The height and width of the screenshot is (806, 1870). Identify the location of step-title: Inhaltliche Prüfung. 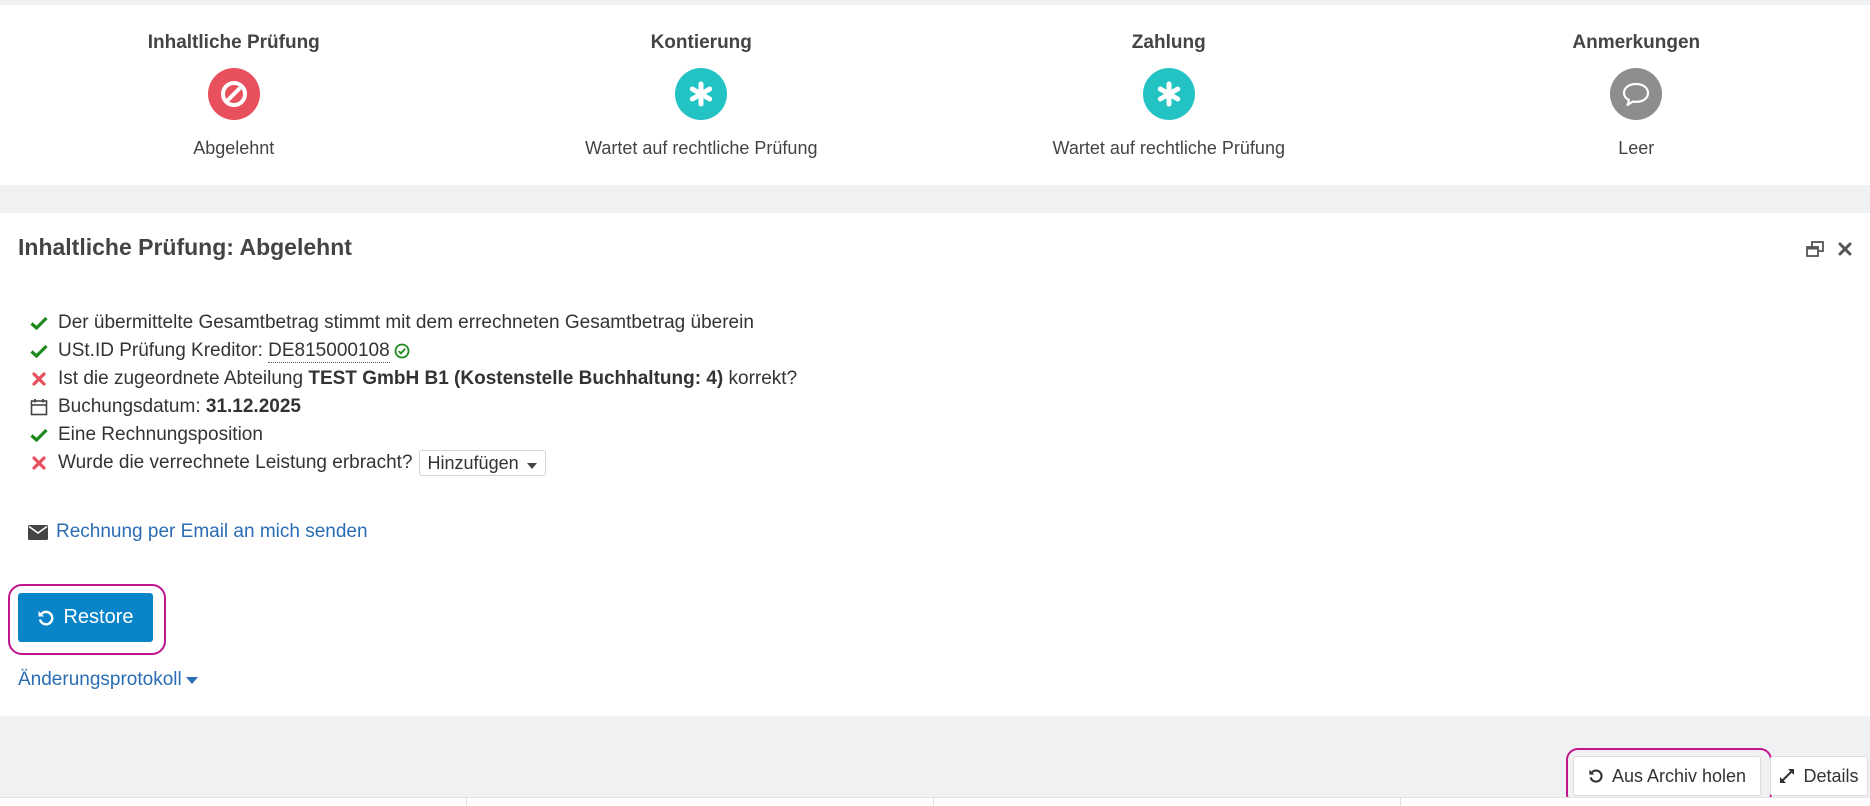
(234, 43).